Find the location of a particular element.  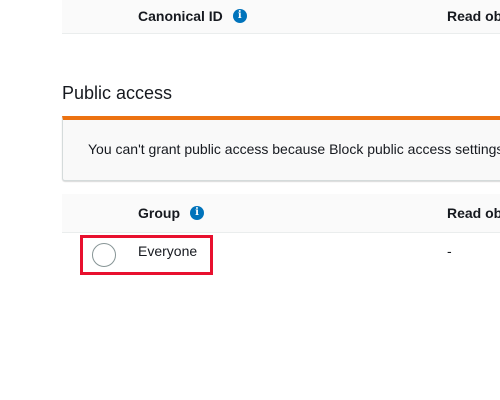

read-objects-cell: - is located at coordinates (449, 251).